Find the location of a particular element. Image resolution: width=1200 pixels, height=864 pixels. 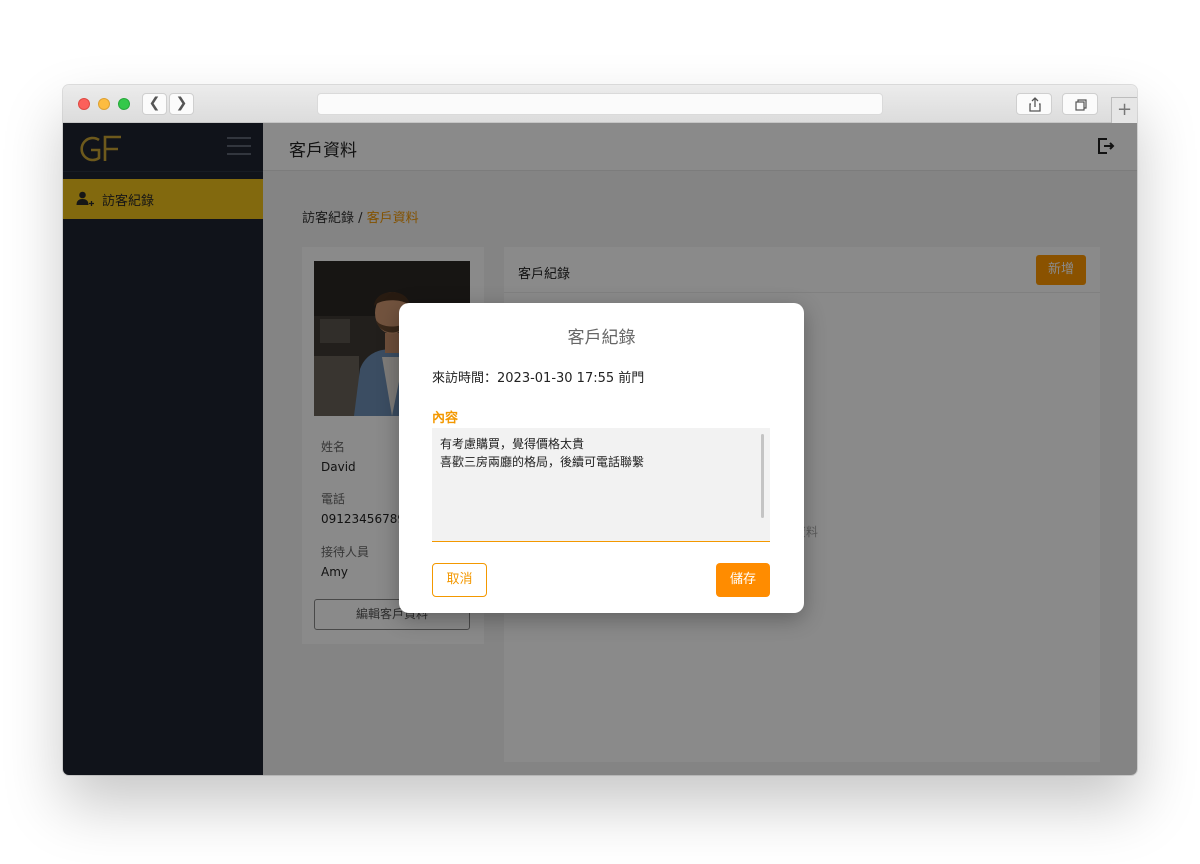

content-line: 喜歡三房兩廳的格局，後續可電話聯繫 is located at coordinates (542, 462).